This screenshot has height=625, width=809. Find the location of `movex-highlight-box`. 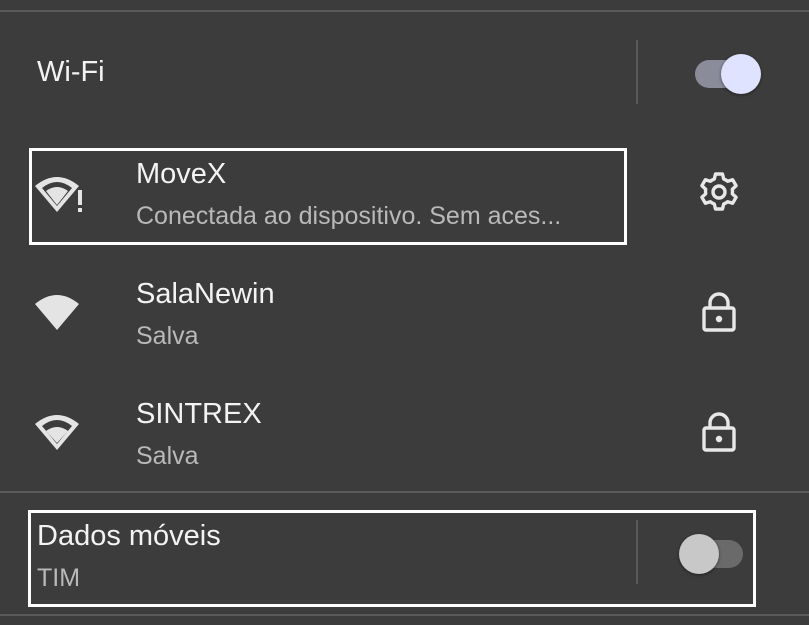

movex-highlight-box is located at coordinates (328, 196).